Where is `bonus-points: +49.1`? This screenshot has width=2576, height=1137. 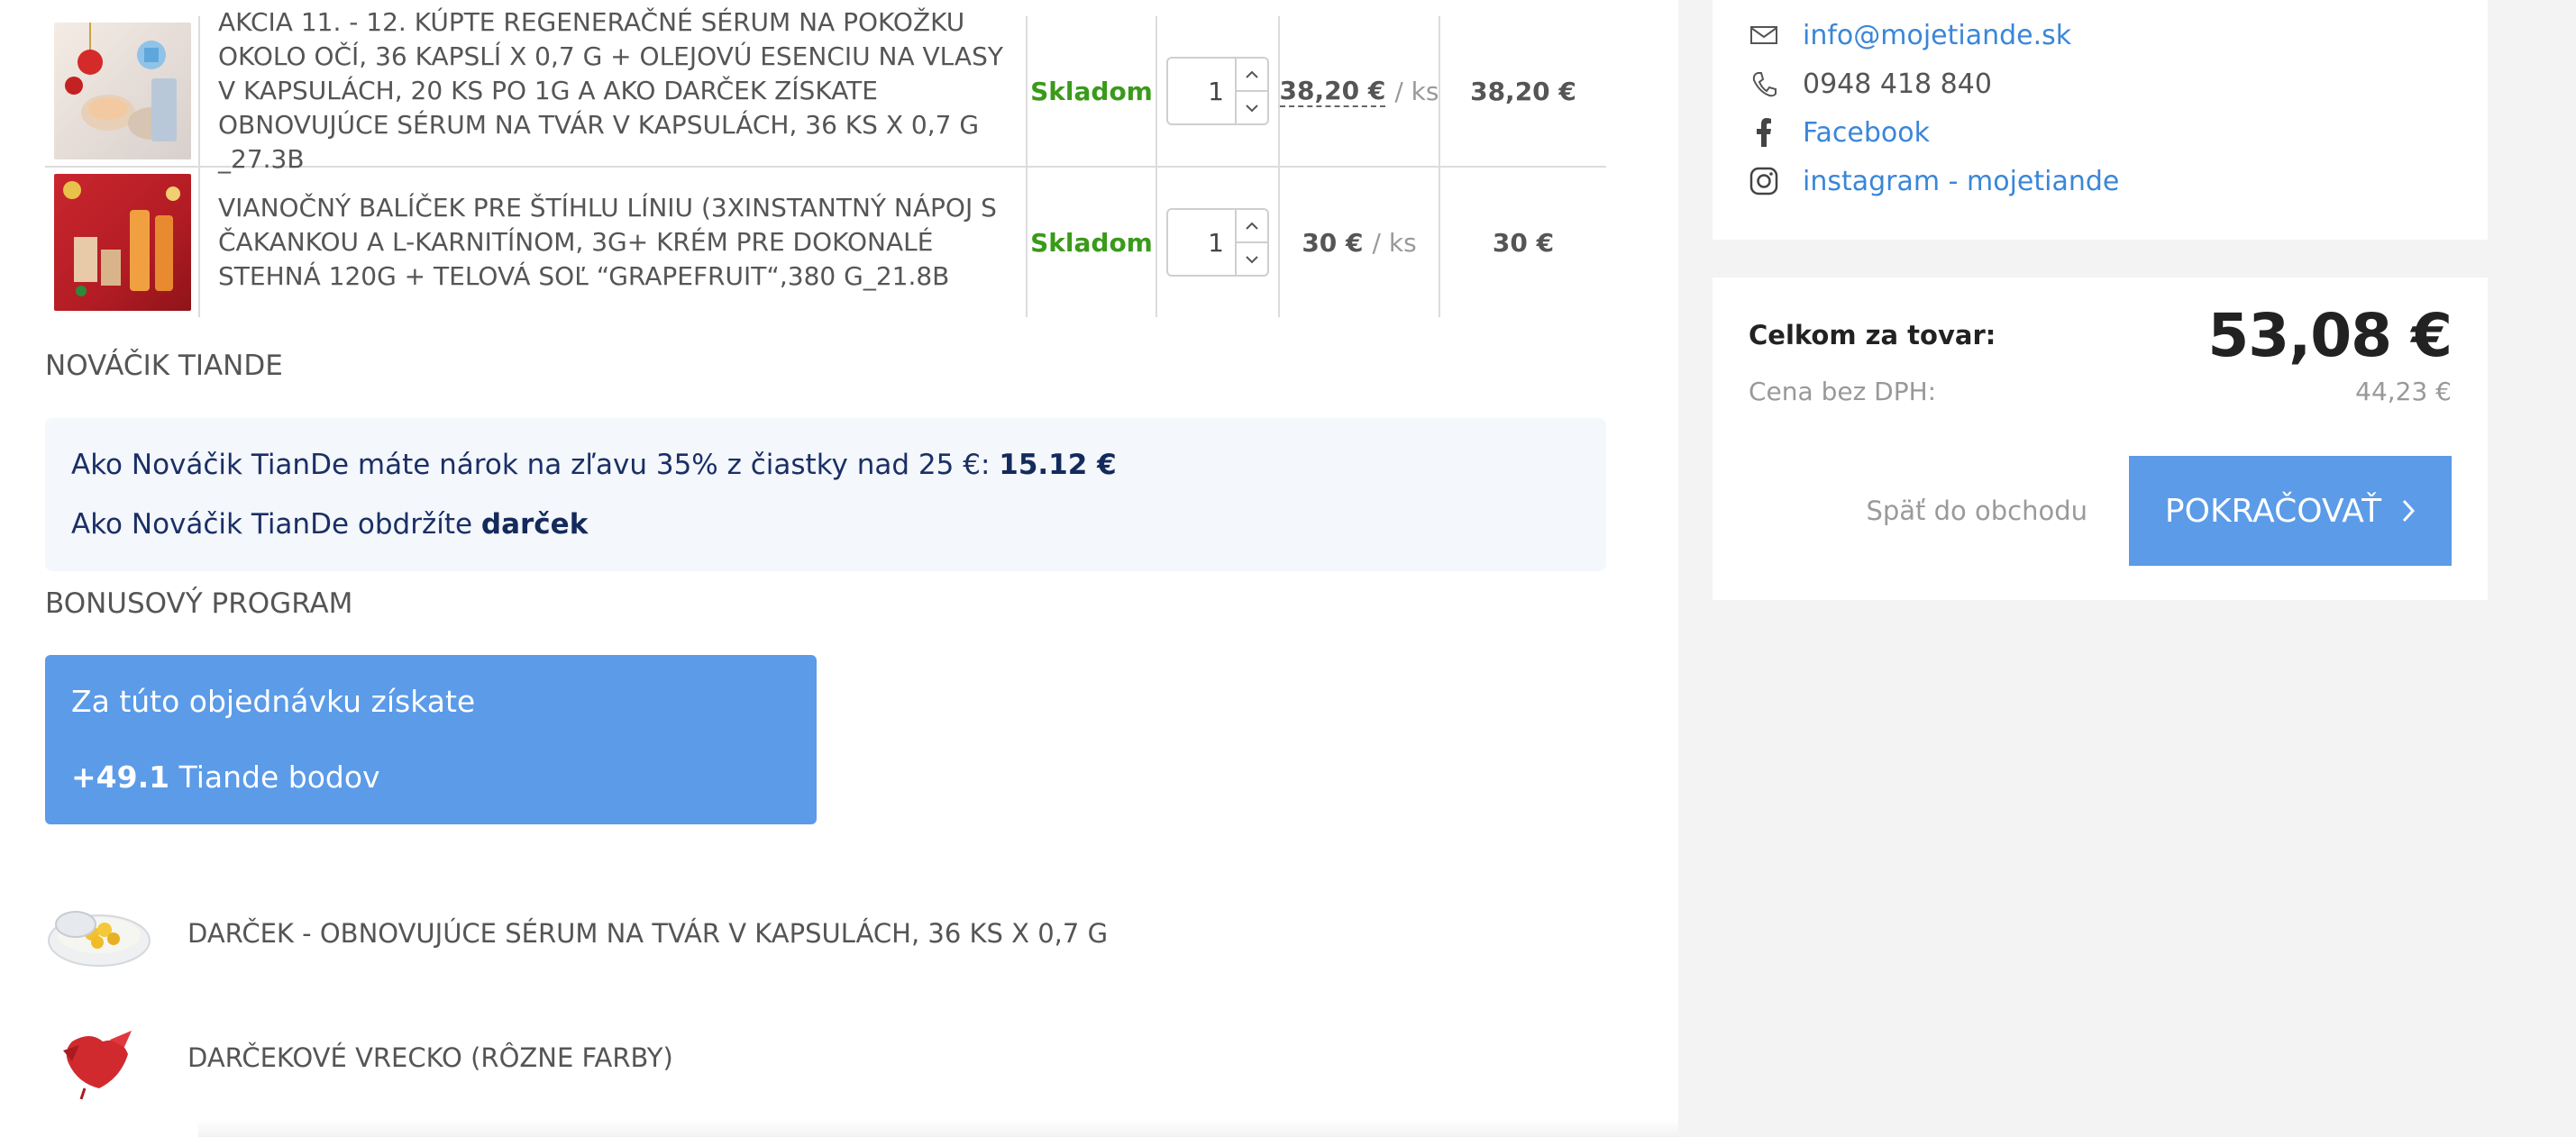
bonus-points: +49.1 is located at coordinates (120, 778).